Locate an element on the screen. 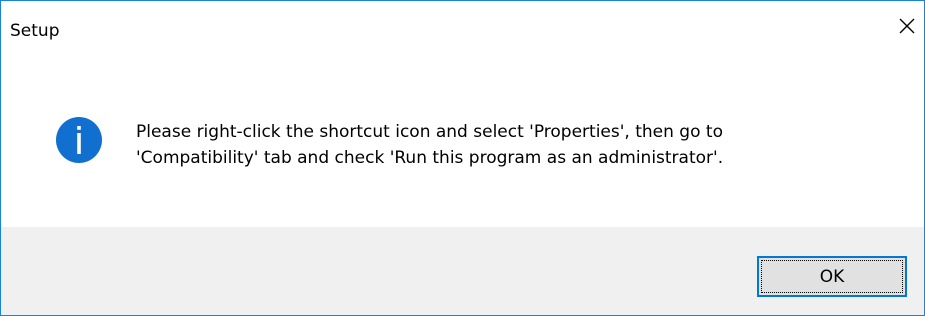 This screenshot has height=316, width=925. close-icon is located at coordinates (907, 26).